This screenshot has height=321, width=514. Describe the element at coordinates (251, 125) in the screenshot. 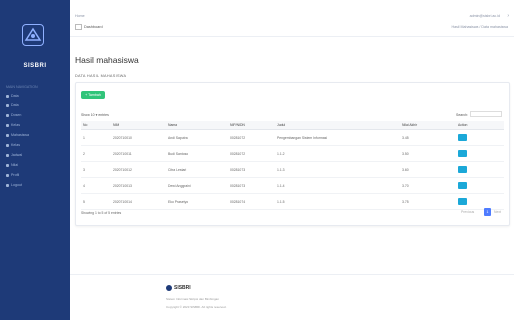

I see `column-header: NIP/NIDN` at that location.